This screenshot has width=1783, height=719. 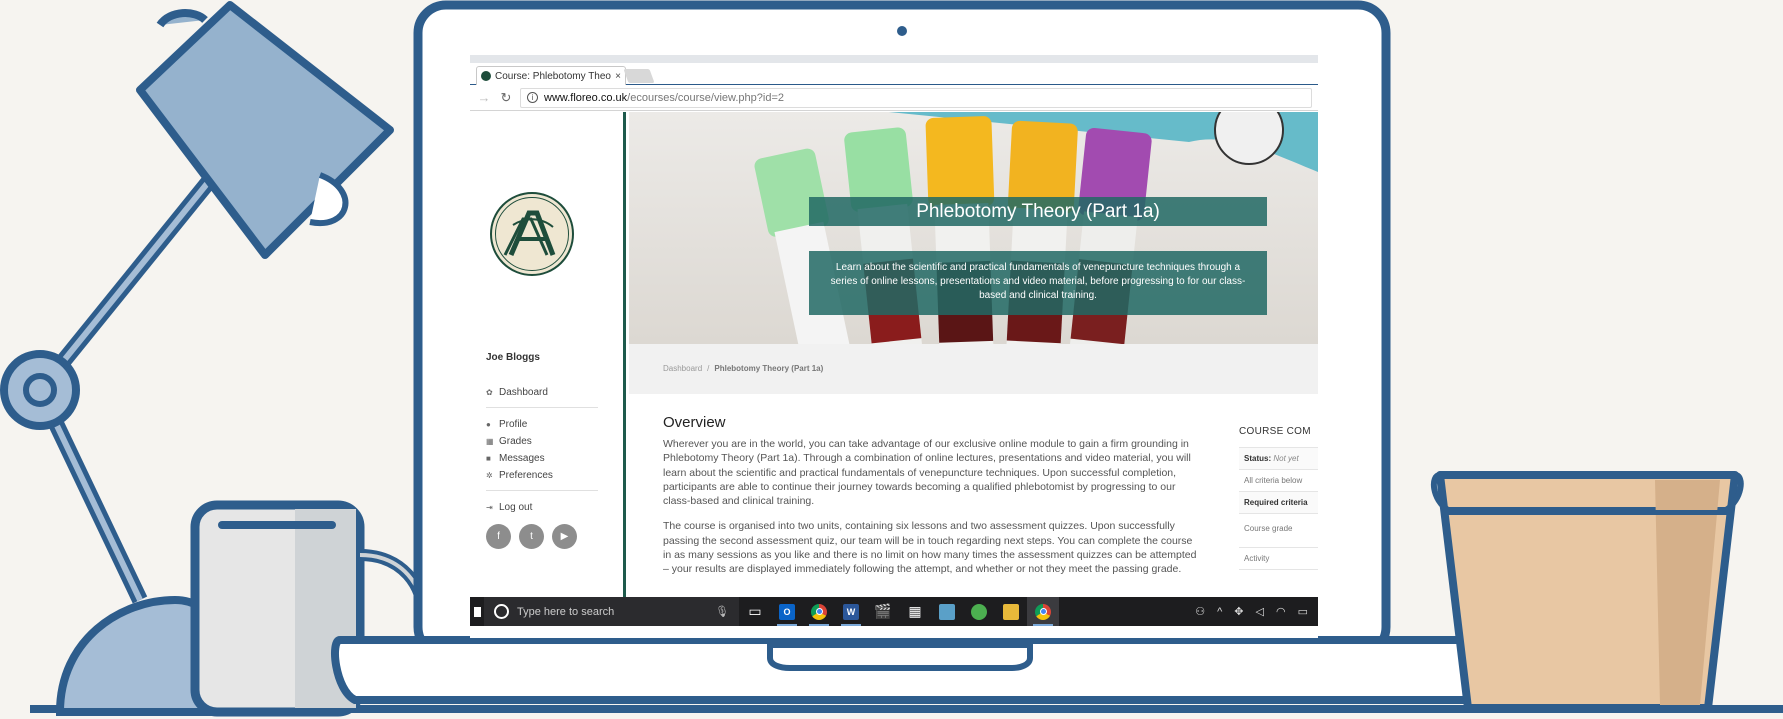 I want to click on system-tray: ⚇ ^ ✥ ◁ ◠ ▭, so click(x=1256, y=612).